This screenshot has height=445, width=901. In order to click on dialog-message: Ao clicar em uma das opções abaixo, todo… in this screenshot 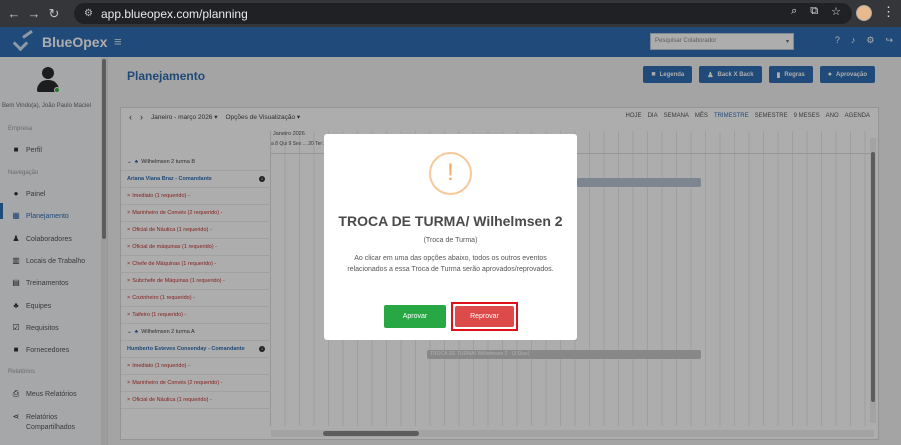, I will do `click(450, 264)`.